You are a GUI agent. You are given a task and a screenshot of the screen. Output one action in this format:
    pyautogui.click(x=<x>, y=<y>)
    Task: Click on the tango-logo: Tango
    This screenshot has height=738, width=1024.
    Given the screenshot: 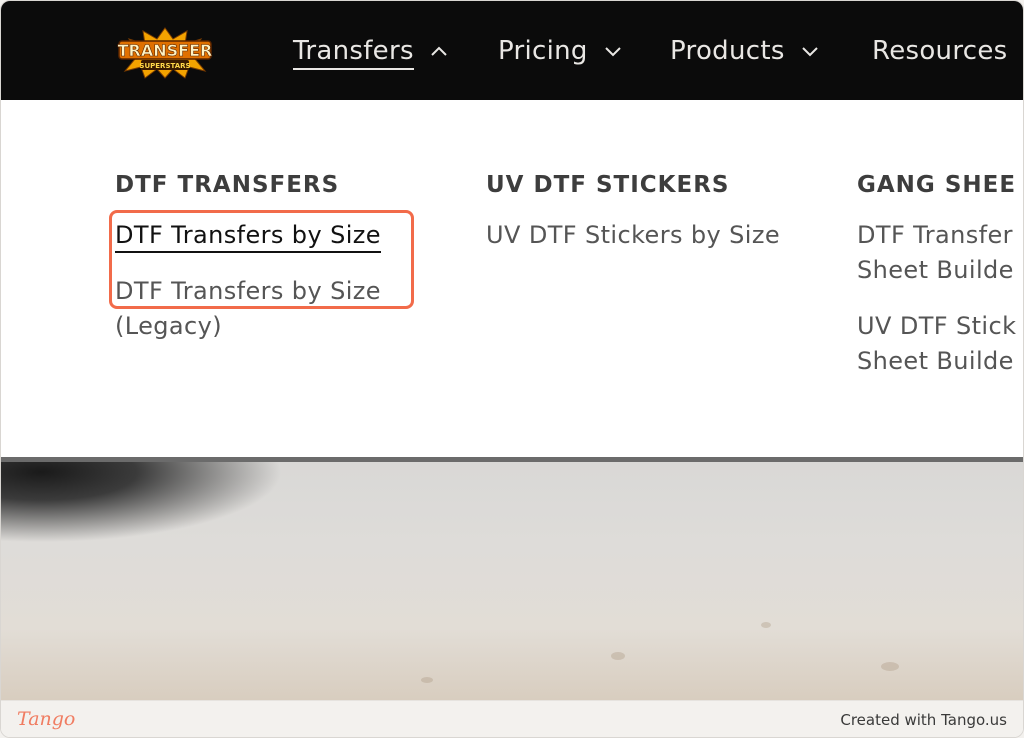 What is the action you would take?
    pyautogui.click(x=46, y=719)
    